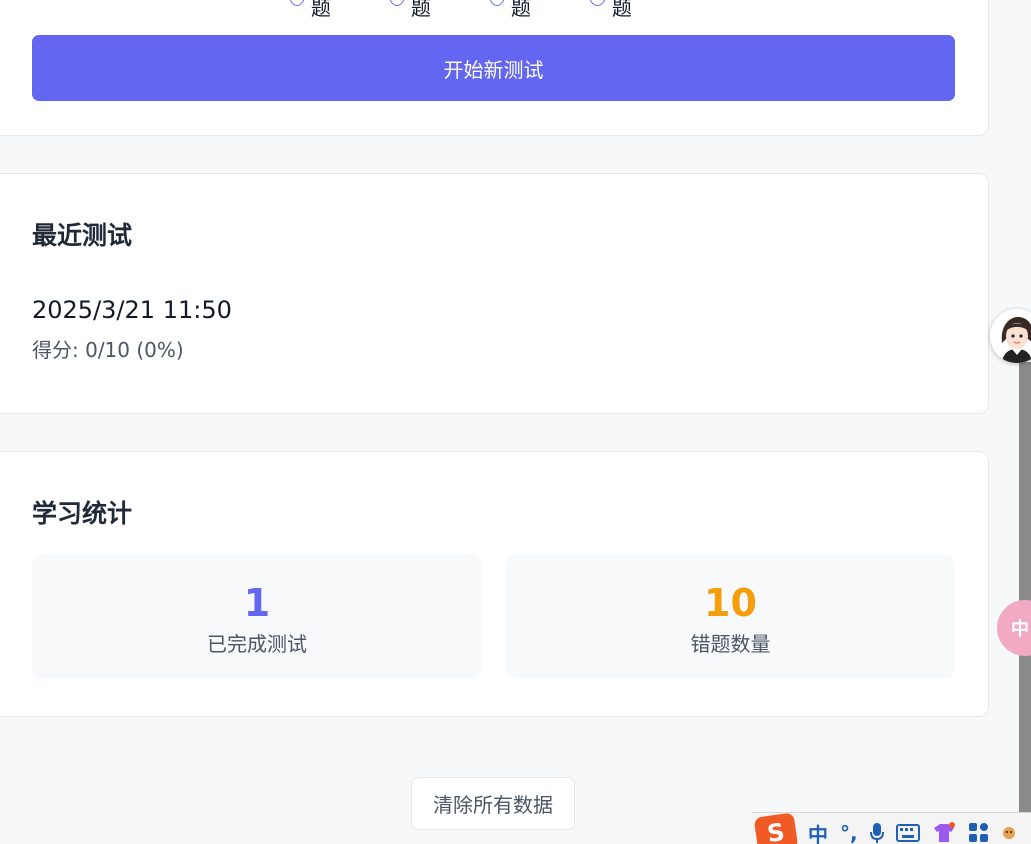 The width and height of the screenshot is (1031, 844). I want to click on radio-label: 100题, so click(621, 10).